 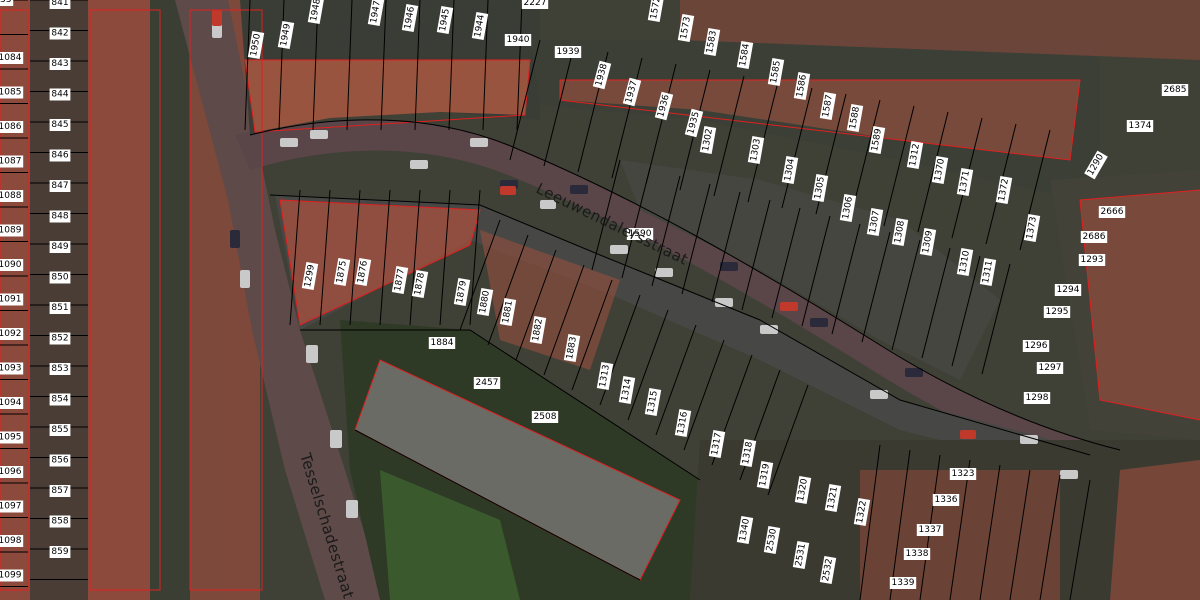 I want to click on parcel-label: 846, so click(x=60, y=155).